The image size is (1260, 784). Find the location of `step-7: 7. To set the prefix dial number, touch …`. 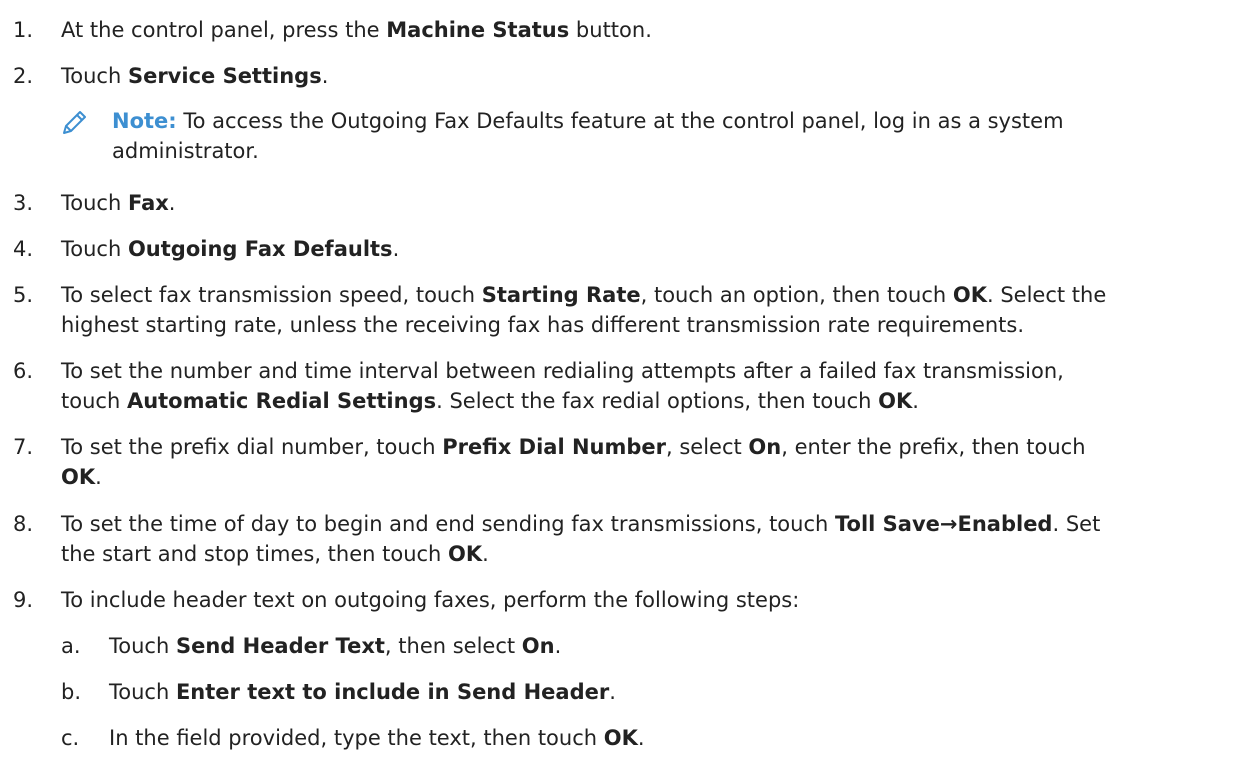

step-7: 7. To set the prefix dial number, touch … is located at coordinates (620, 462).